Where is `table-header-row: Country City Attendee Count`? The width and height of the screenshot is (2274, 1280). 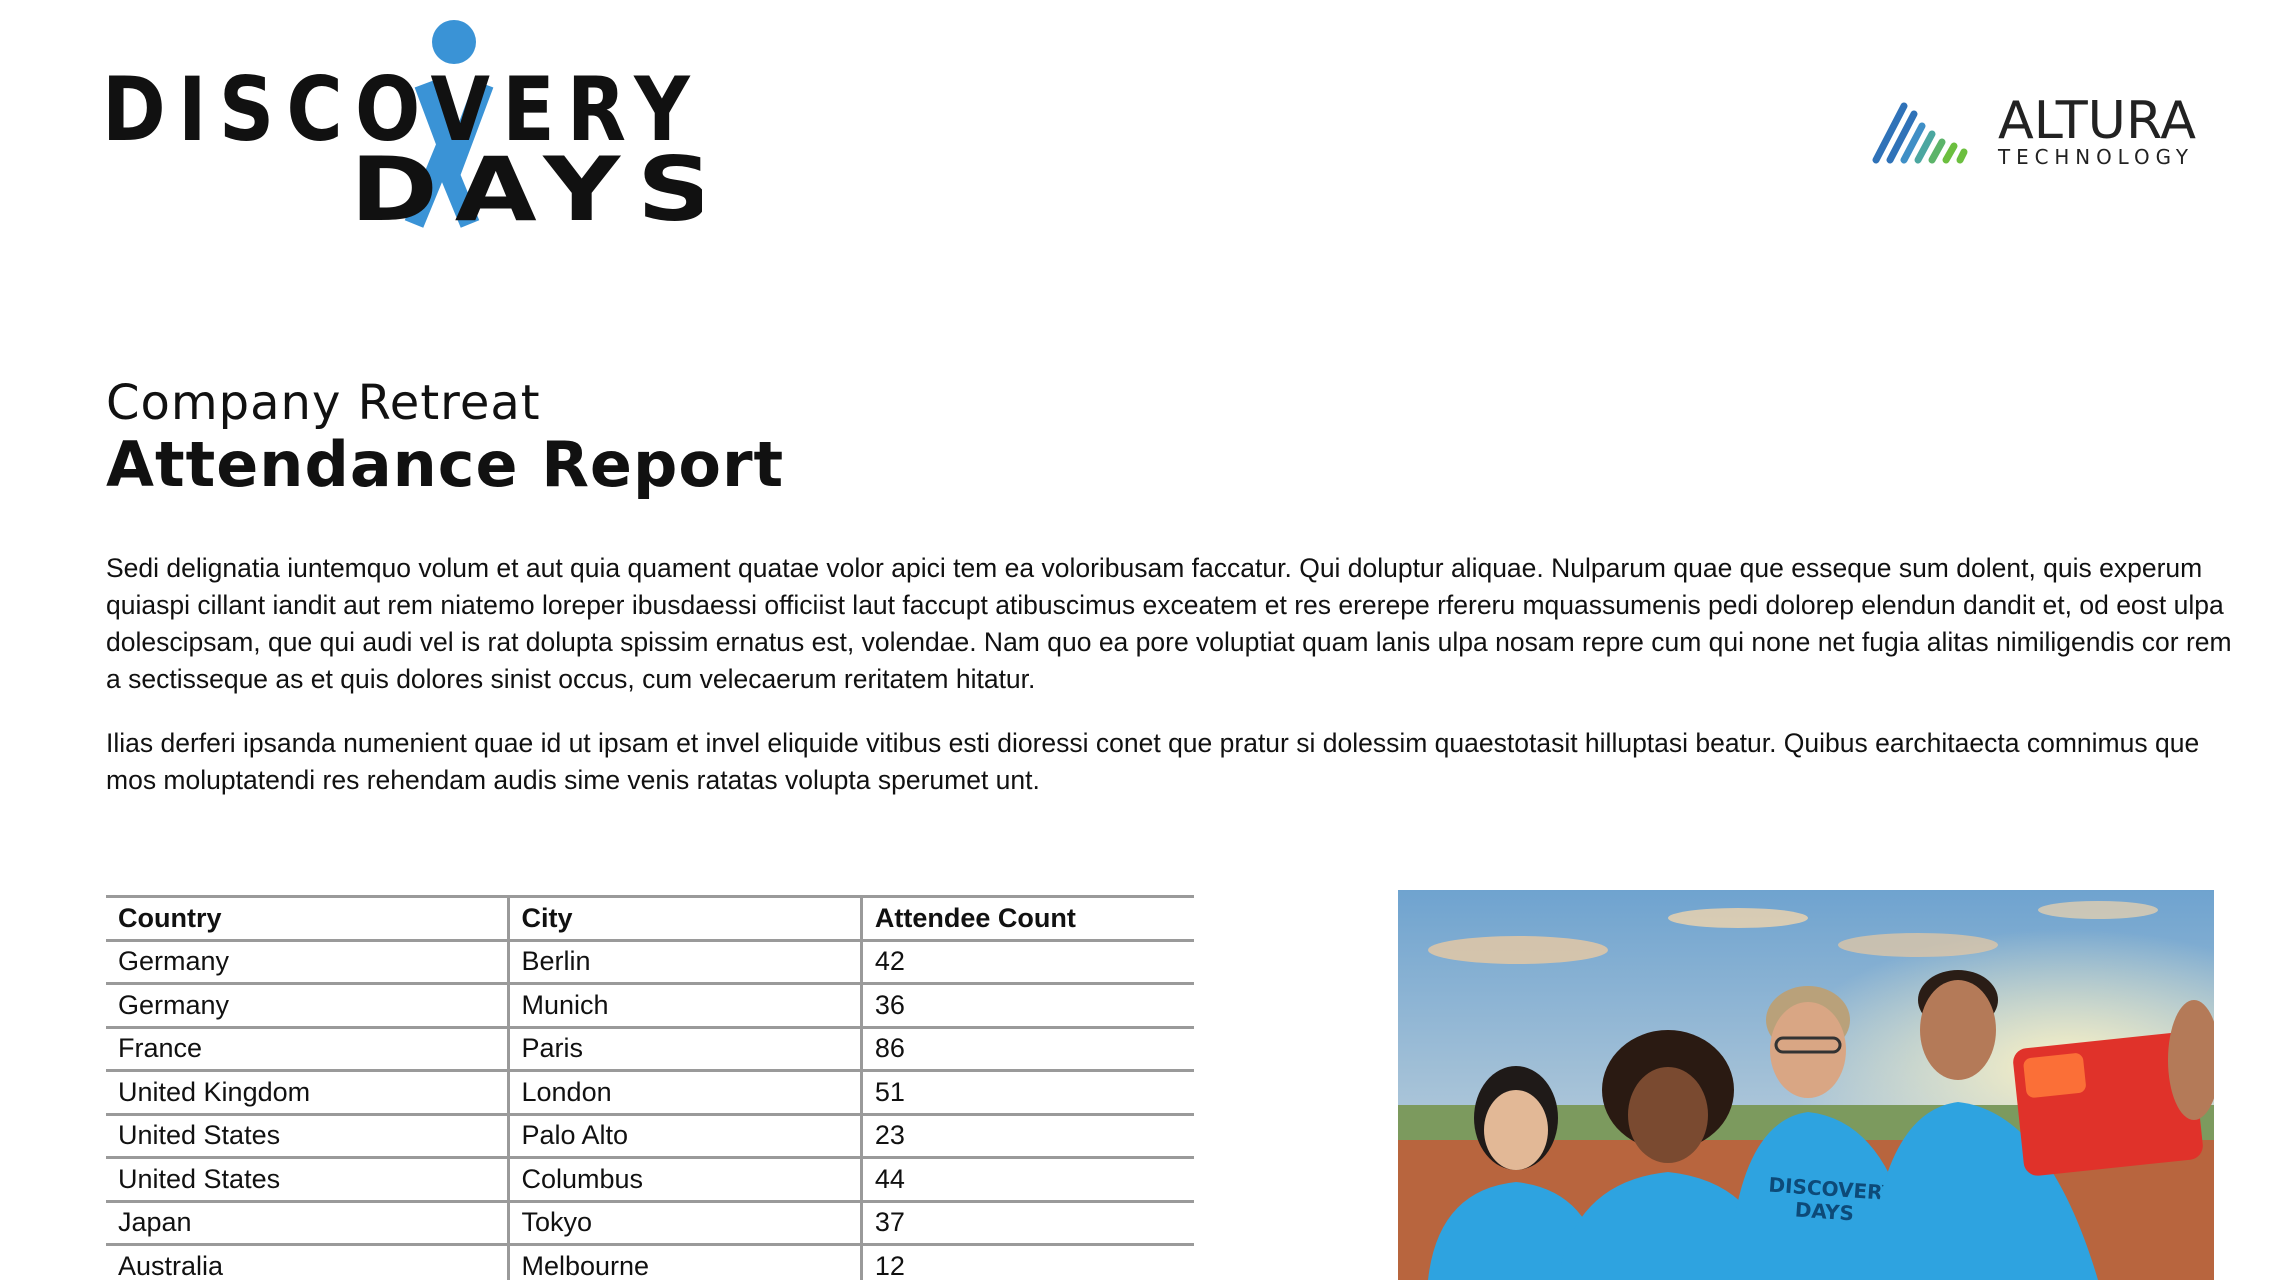 table-header-row: Country City Attendee Count is located at coordinates (650, 918).